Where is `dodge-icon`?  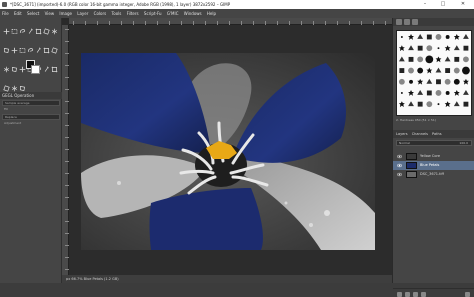
dodge-icon is located at coordinates (54, 69).